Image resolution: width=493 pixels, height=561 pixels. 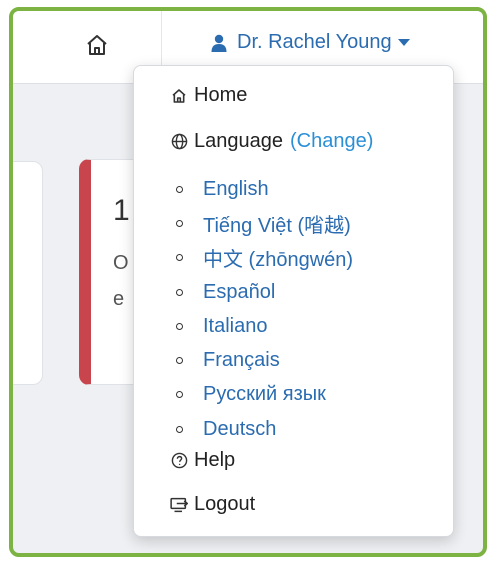 What do you see at coordinates (221, 95) in the screenshot?
I see `menu-item-home-label: Home` at bounding box center [221, 95].